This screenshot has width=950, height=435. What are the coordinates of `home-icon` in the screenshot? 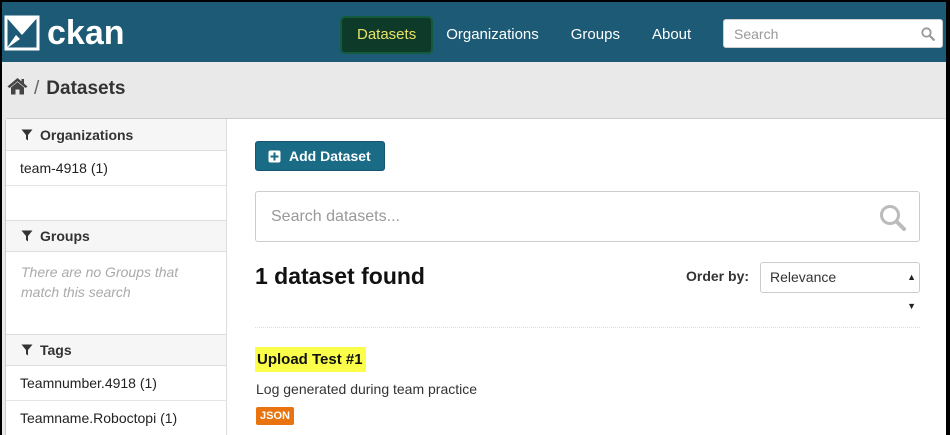 It's located at (17, 89).